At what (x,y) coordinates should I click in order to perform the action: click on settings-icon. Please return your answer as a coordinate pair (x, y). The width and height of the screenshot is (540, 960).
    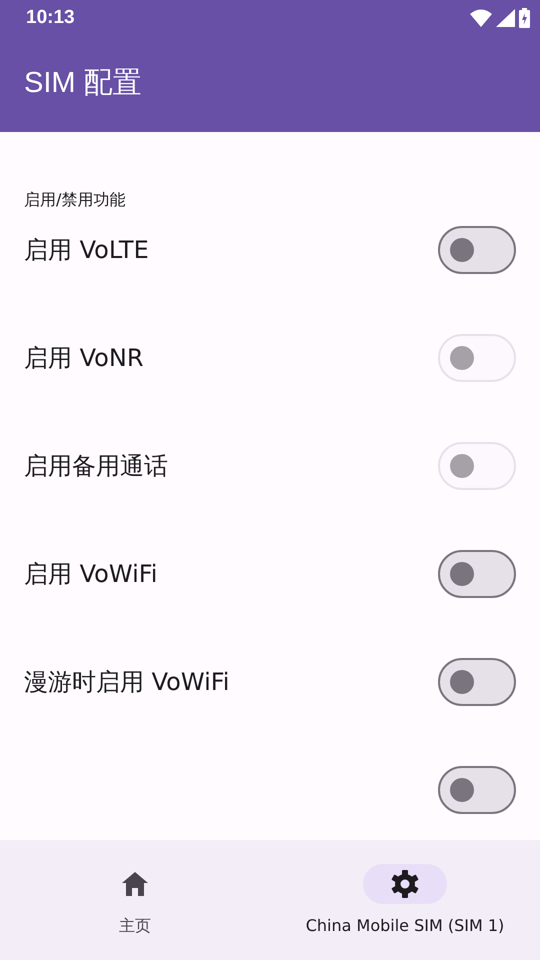
    Looking at the image, I should click on (405, 884).